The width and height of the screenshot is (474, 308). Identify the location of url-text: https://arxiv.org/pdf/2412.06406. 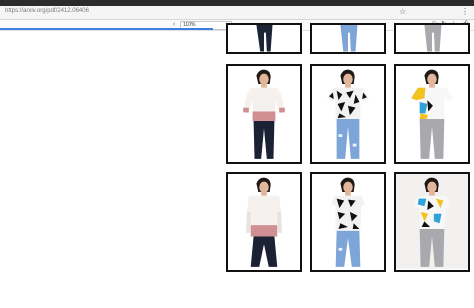
(47, 11).